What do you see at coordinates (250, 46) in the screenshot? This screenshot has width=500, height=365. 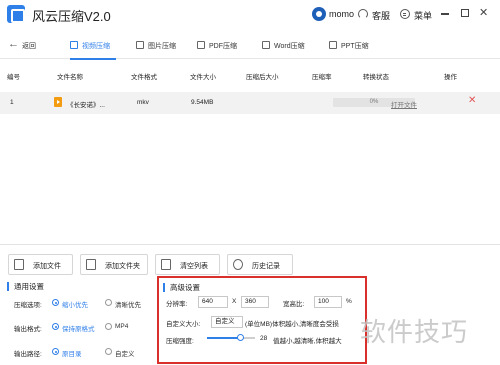 I see `nav-bar: ← 返回 视频压缩 图片压缩 PDF压缩 Word压缩 PPT压缩` at bounding box center [250, 46].